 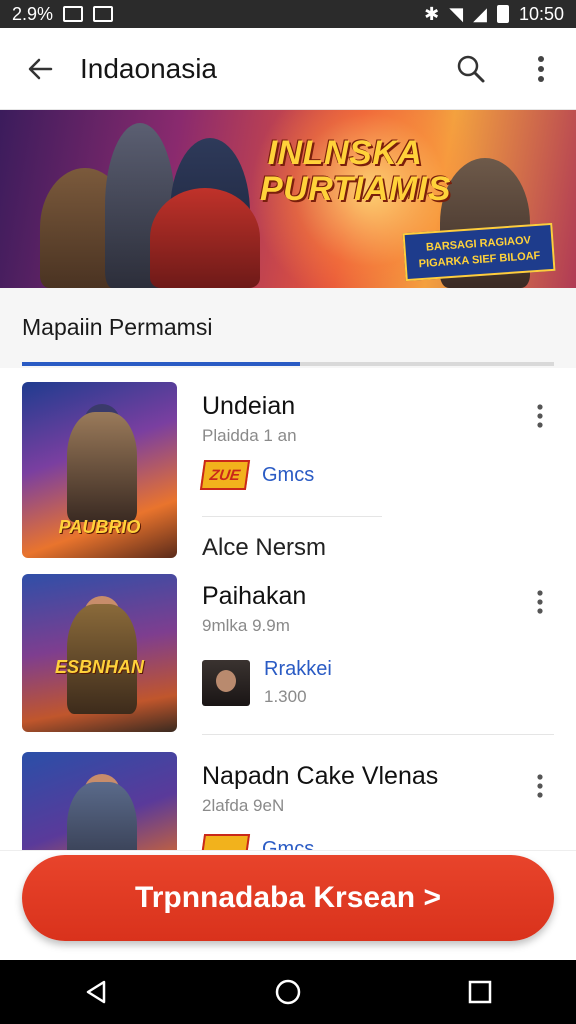 I want to click on item-title: Paihakan, so click(x=254, y=596).